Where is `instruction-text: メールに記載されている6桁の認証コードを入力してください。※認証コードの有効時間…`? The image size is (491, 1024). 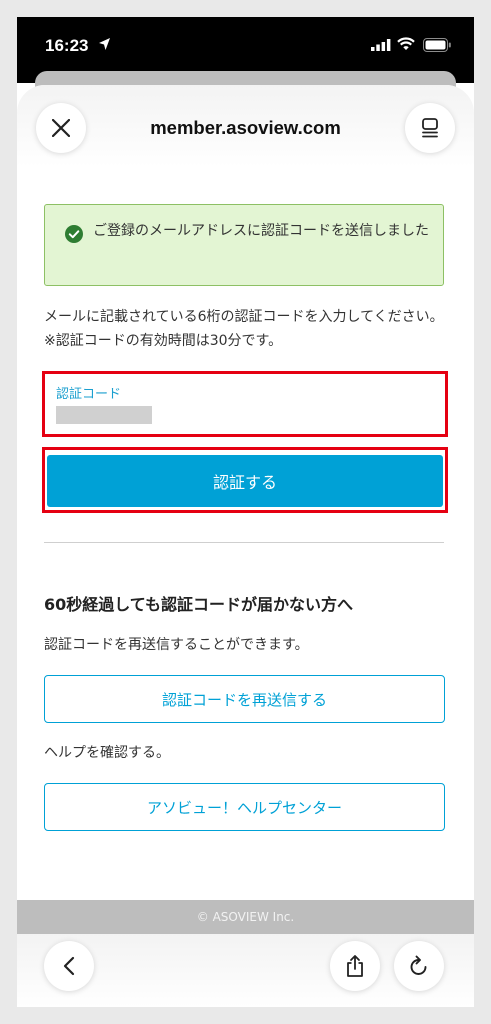
instruction-text: メールに記載されている6桁の認証コードを入力してください。※認証コードの有効時間… is located at coordinates (244, 329).